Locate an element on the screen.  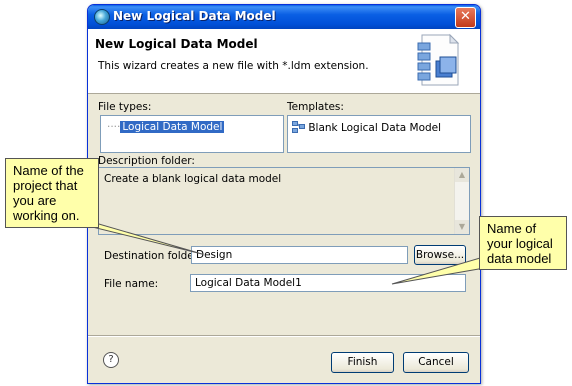
eclipse-app-icon is located at coordinates (102, 17).